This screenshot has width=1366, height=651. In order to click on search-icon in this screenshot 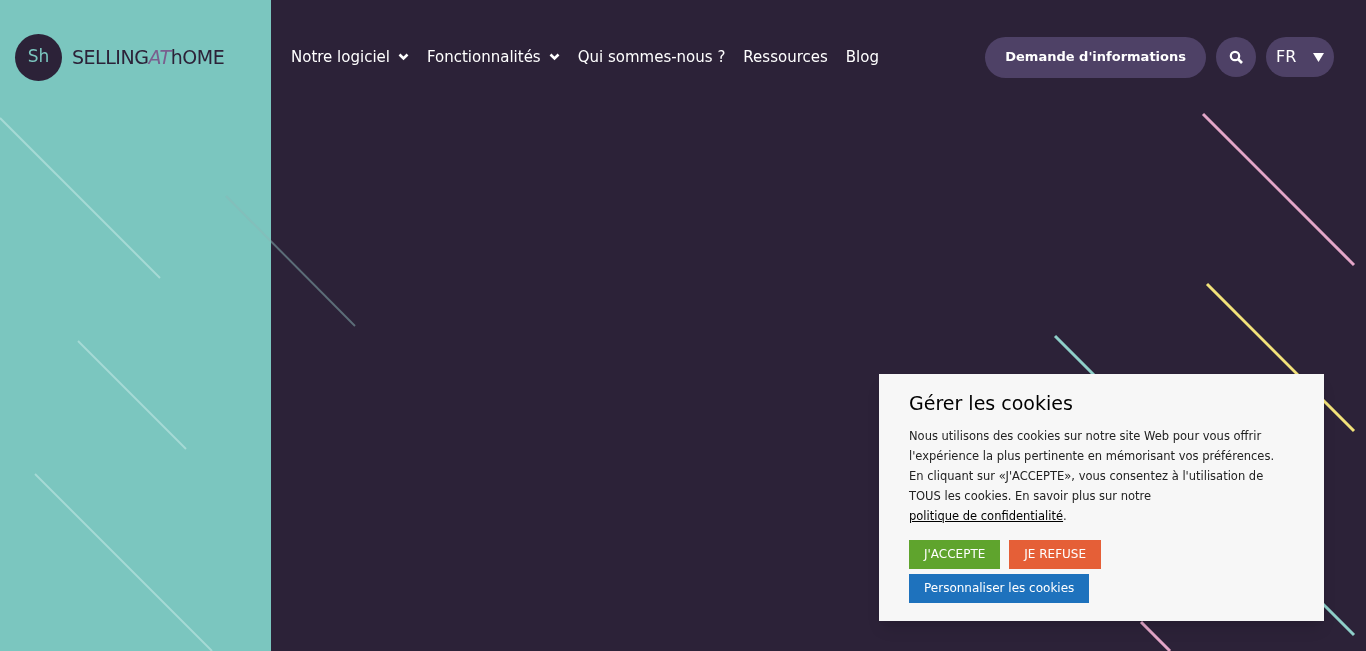, I will do `click(1236, 57)`.